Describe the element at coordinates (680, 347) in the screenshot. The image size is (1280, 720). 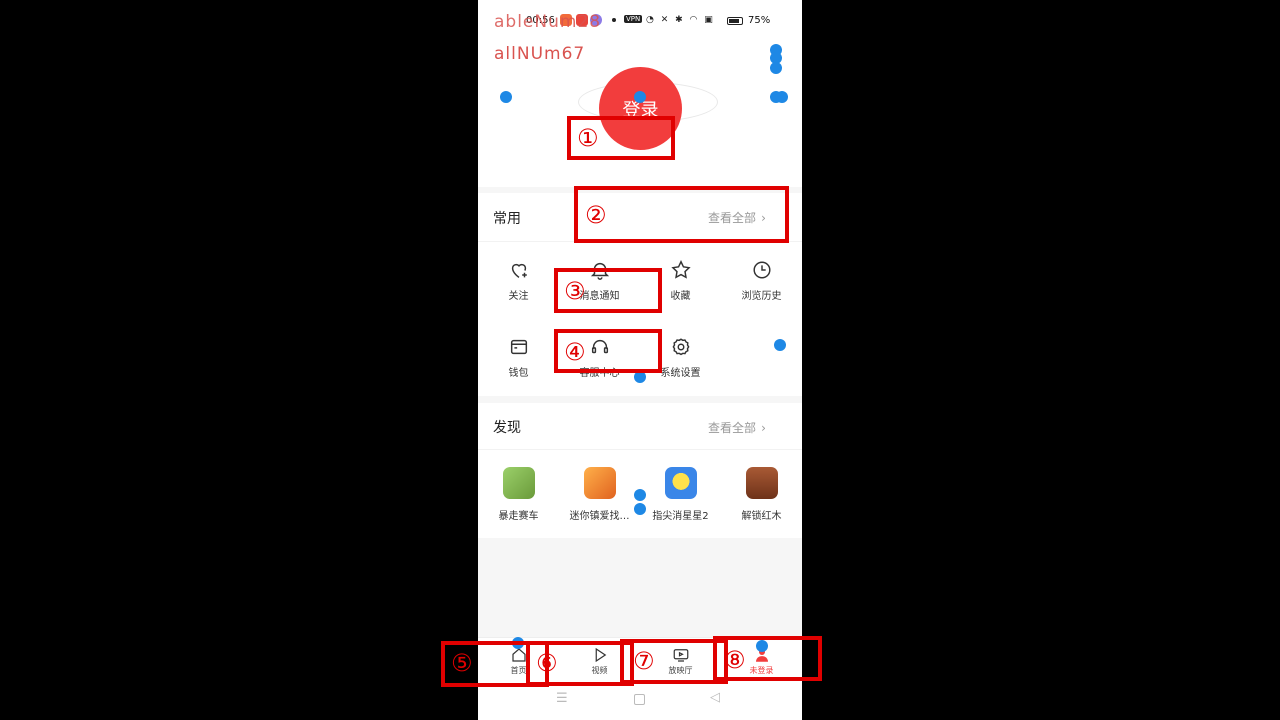
I see `gear-icon` at that location.